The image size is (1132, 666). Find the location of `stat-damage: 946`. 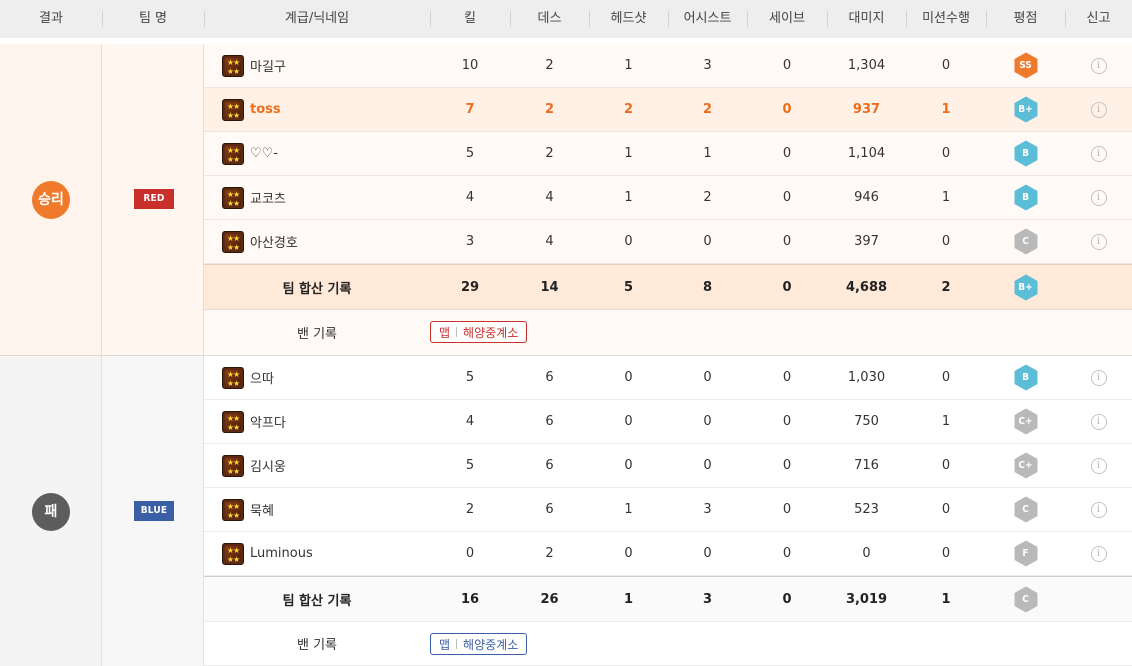

stat-damage: 946 is located at coordinates (866, 197).